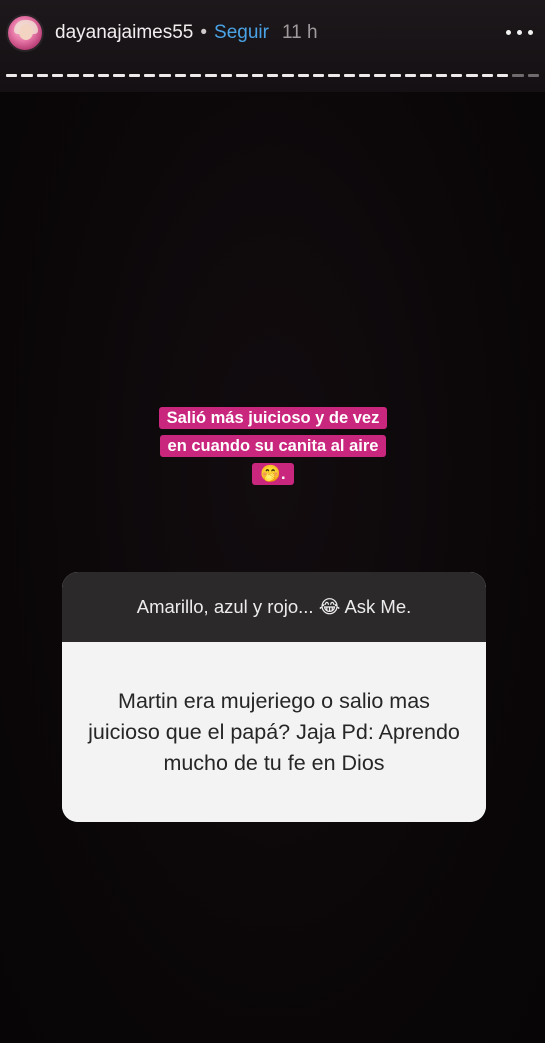 Image resolution: width=545 pixels, height=1043 pixels. What do you see at coordinates (124, 33) in the screenshot?
I see `username-link: dayanajaimes55` at bounding box center [124, 33].